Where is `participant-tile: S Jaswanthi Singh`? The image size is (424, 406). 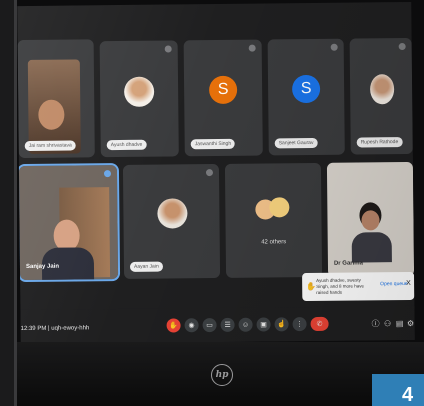 participant-tile: S Jaswanthi Singh is located at coordinates (223, 98).